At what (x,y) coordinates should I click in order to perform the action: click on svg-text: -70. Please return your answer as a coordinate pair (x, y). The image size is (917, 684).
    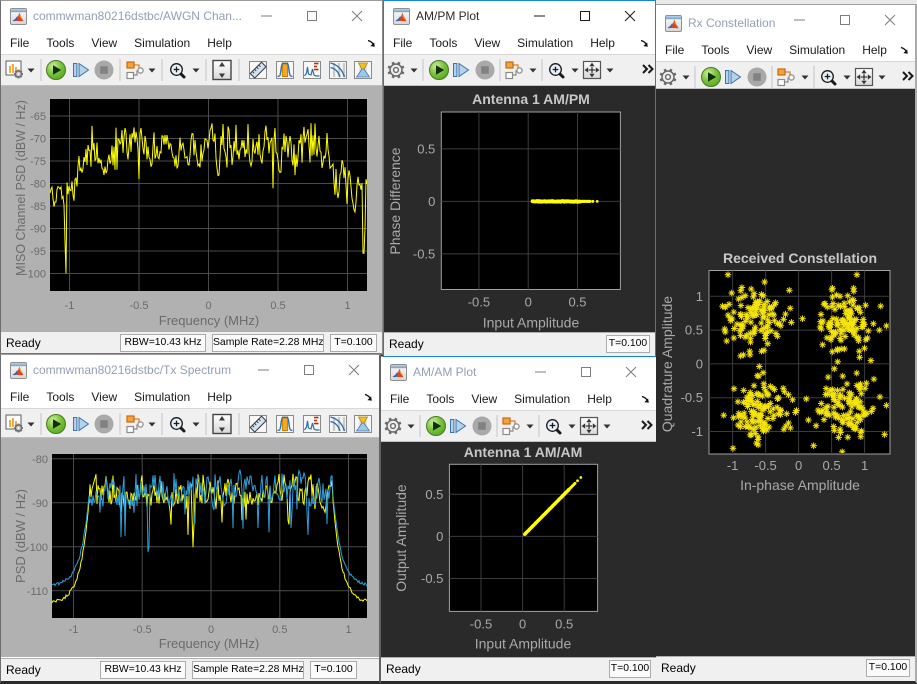
    Looking at the image, I should click on (38, 140).